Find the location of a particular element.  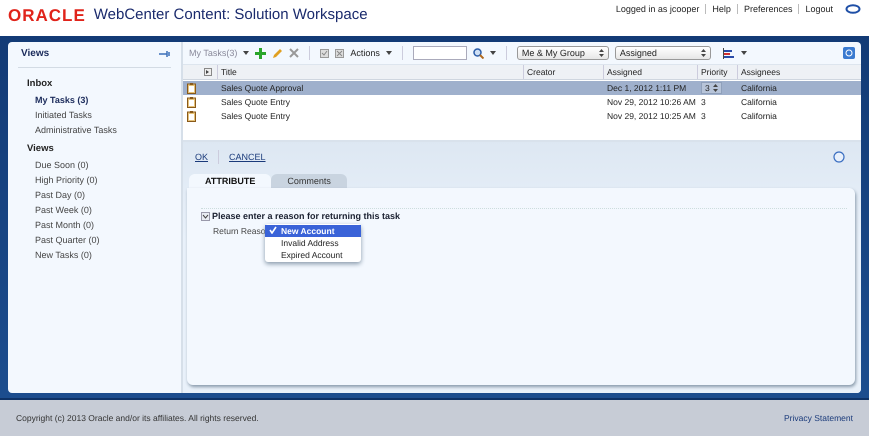

refresh-icon is located at coordinates (849, 53).